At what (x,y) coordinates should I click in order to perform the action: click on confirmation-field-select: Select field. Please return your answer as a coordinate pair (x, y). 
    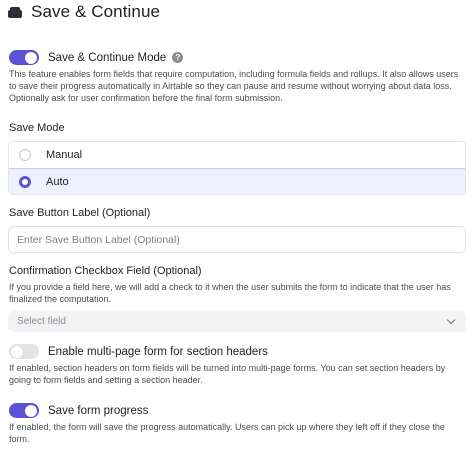
    Looking at the image, I should click on (237, 321).